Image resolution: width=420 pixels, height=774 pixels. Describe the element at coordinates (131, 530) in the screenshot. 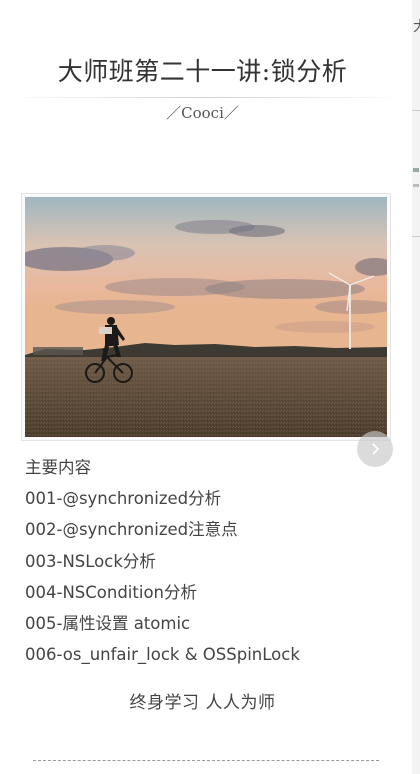

I see `list-item: 002-@synchronized注意点` at that location.